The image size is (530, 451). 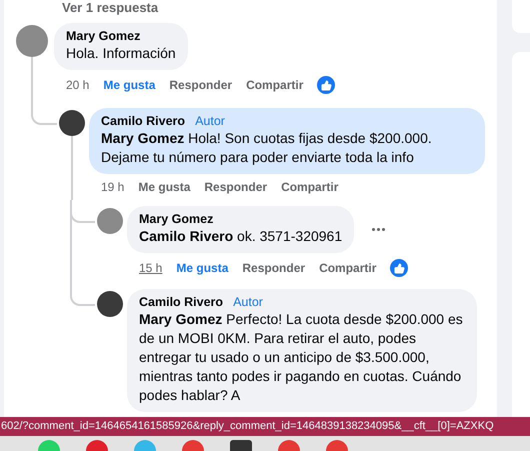 I want to click on comment-text: Hola. Información, so click(x=121, y=53).